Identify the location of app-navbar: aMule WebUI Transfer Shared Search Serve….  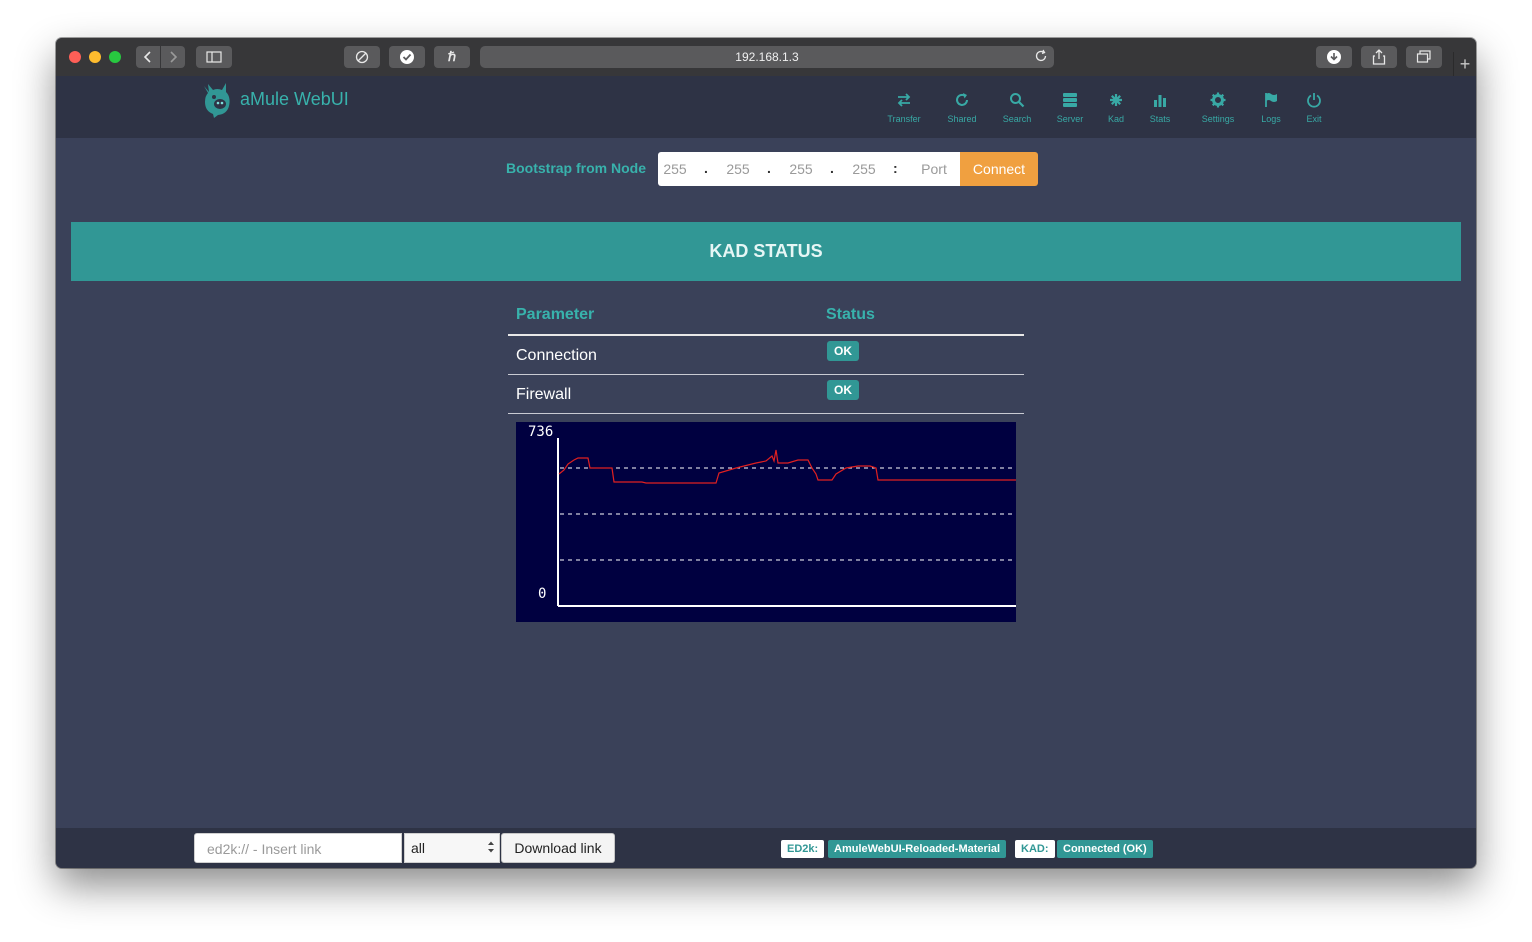
(766, 107).